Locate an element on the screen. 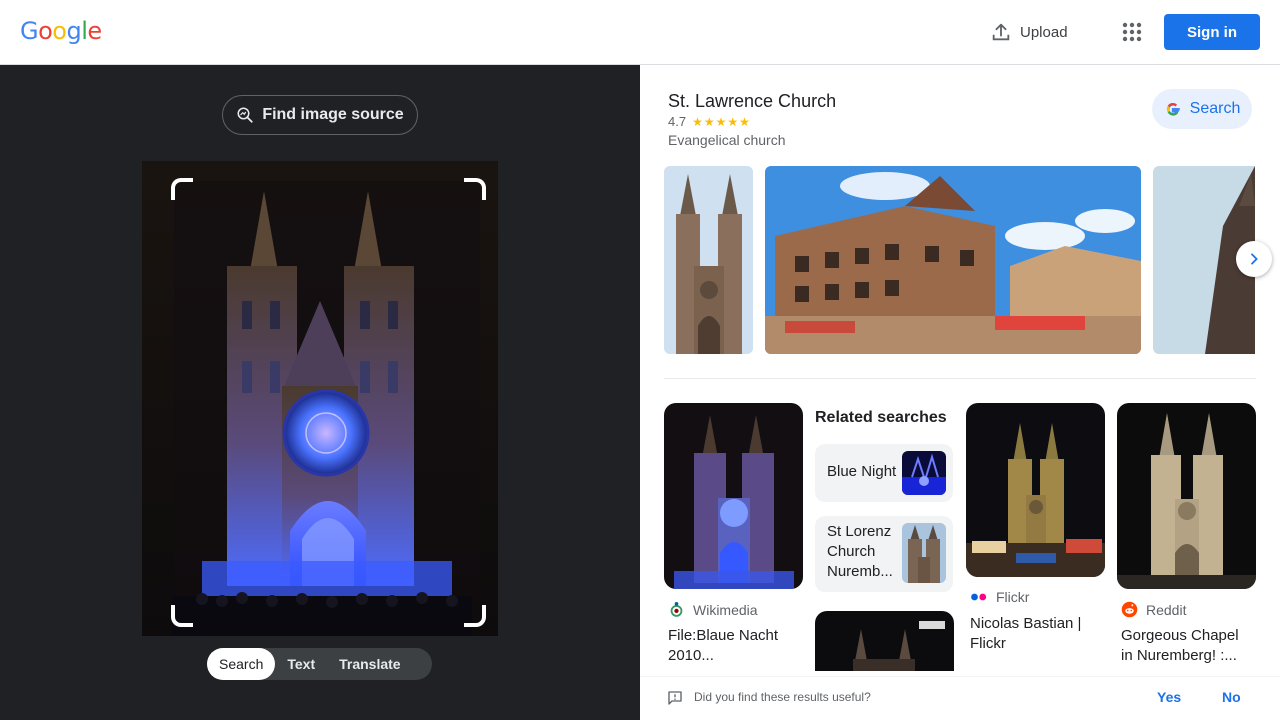 This screenshot has height=720, width=1280. blue-church-thumbnail is located at coordinates (733, 496).